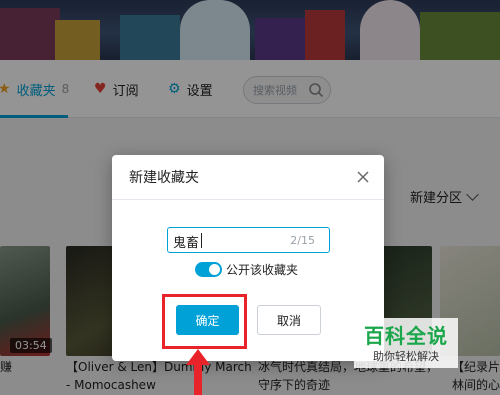 The width and height of the screenshot is (500, 395). Describe the element at coordinates (214, 269) in the screenshot. I see `toggle-knob` at that location.